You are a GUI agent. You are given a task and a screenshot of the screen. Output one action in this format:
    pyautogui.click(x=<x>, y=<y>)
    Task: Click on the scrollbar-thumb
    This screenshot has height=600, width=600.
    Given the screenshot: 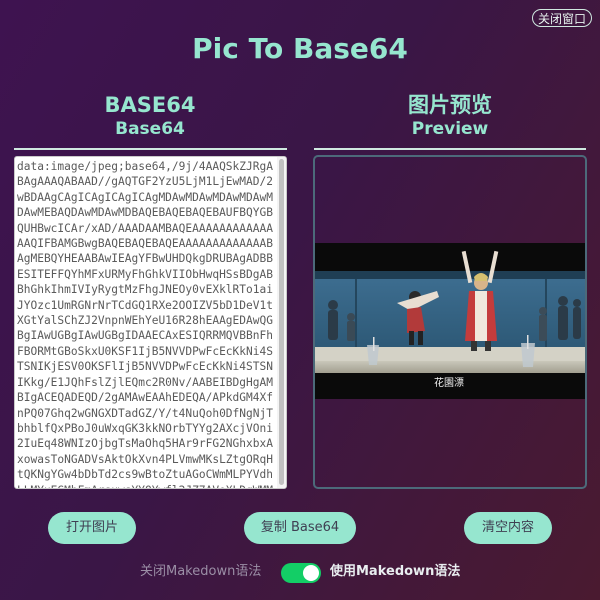 What is the action you would take?
    pyautogui.click(x=281, y=322)
    